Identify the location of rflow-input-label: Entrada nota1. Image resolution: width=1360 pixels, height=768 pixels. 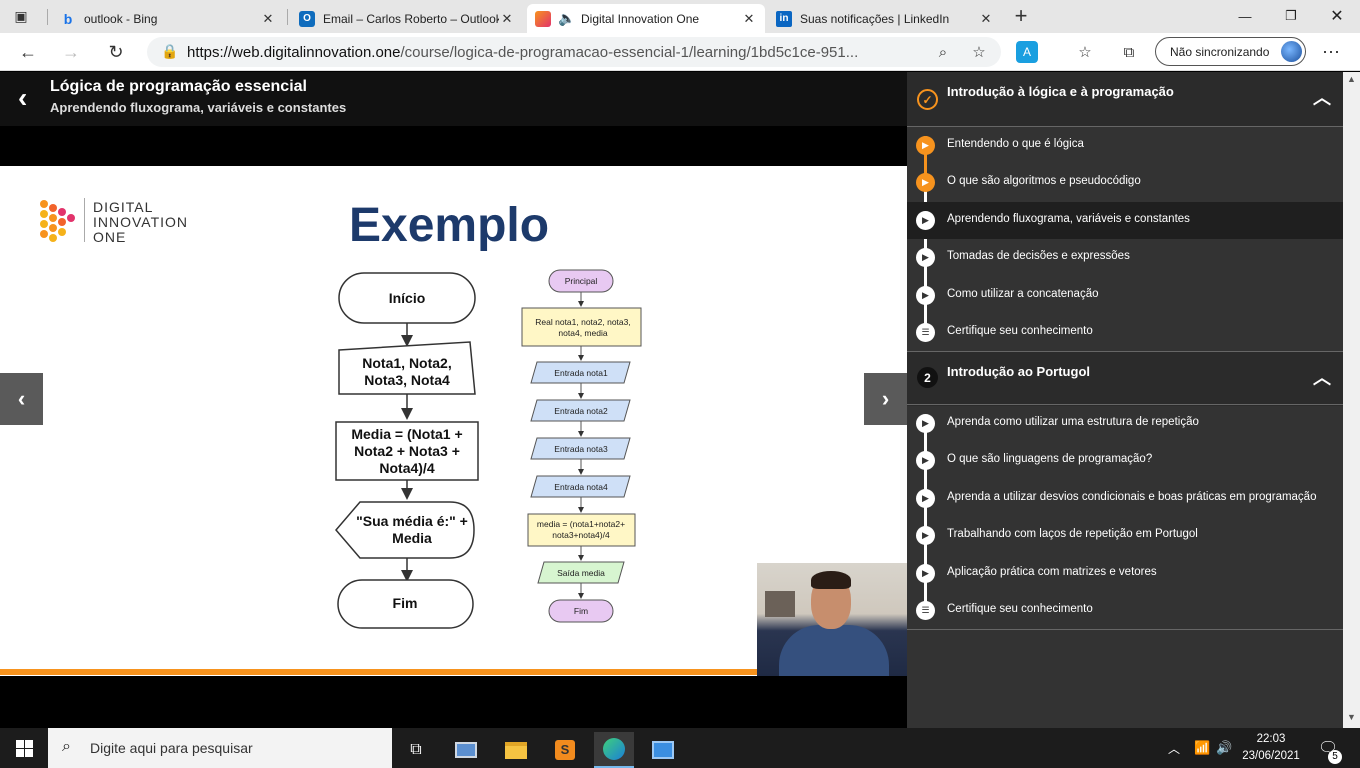
(581, 373).